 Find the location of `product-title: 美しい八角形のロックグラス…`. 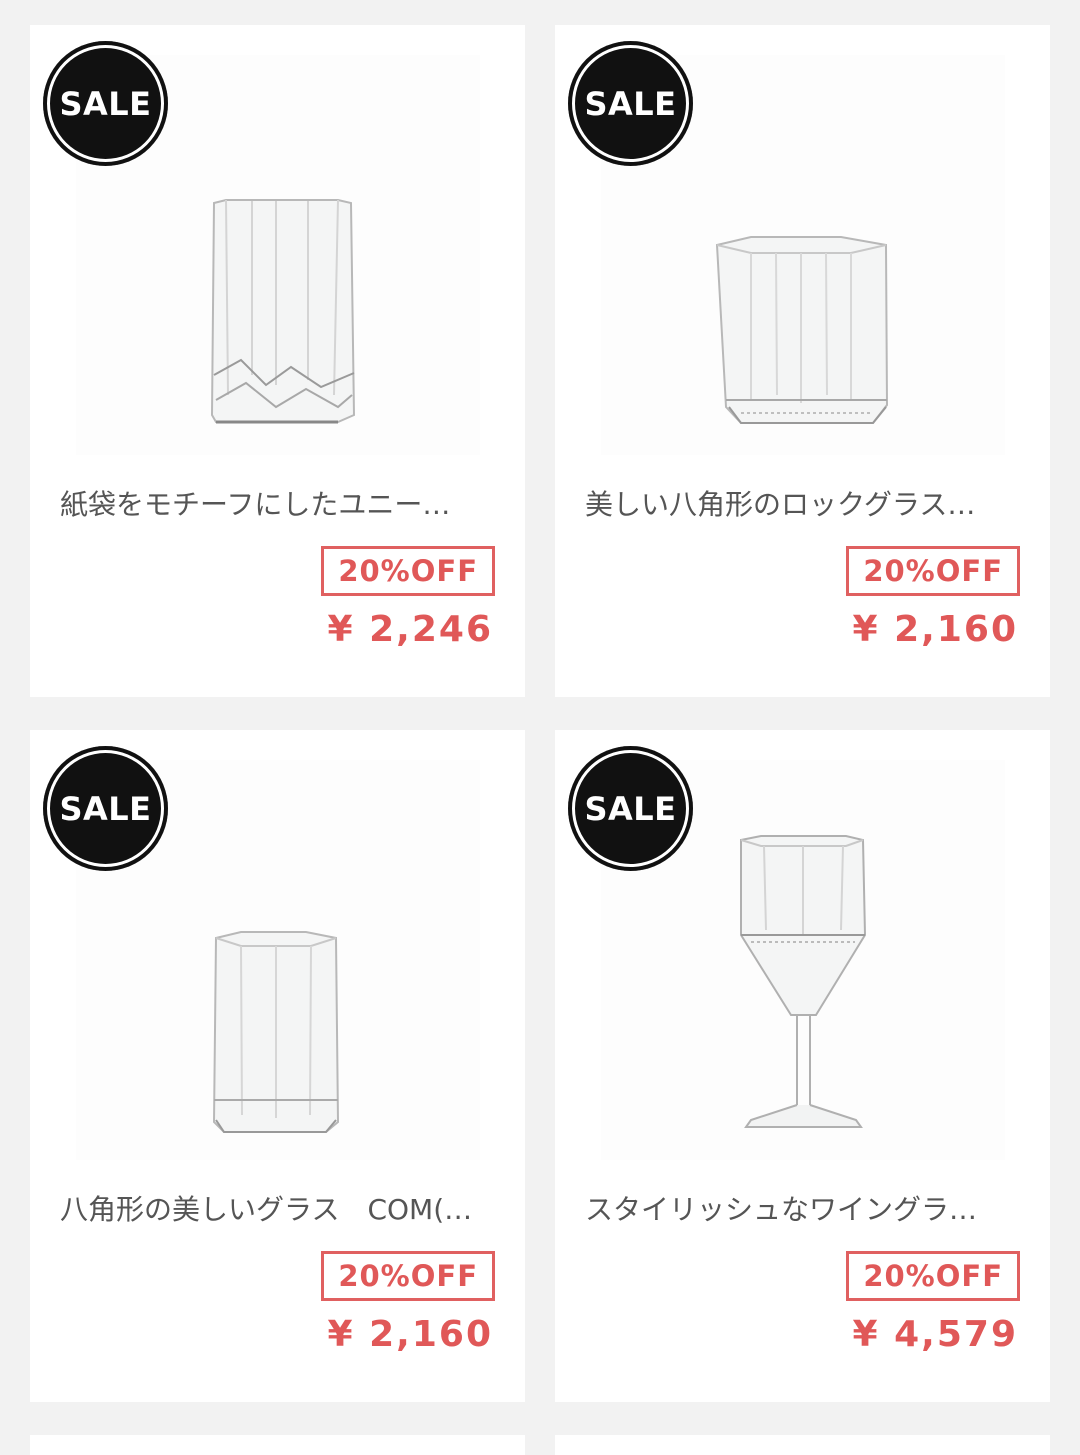

product-title: 美しい八角形のロックグラス… is located at coordinates (795, 503).